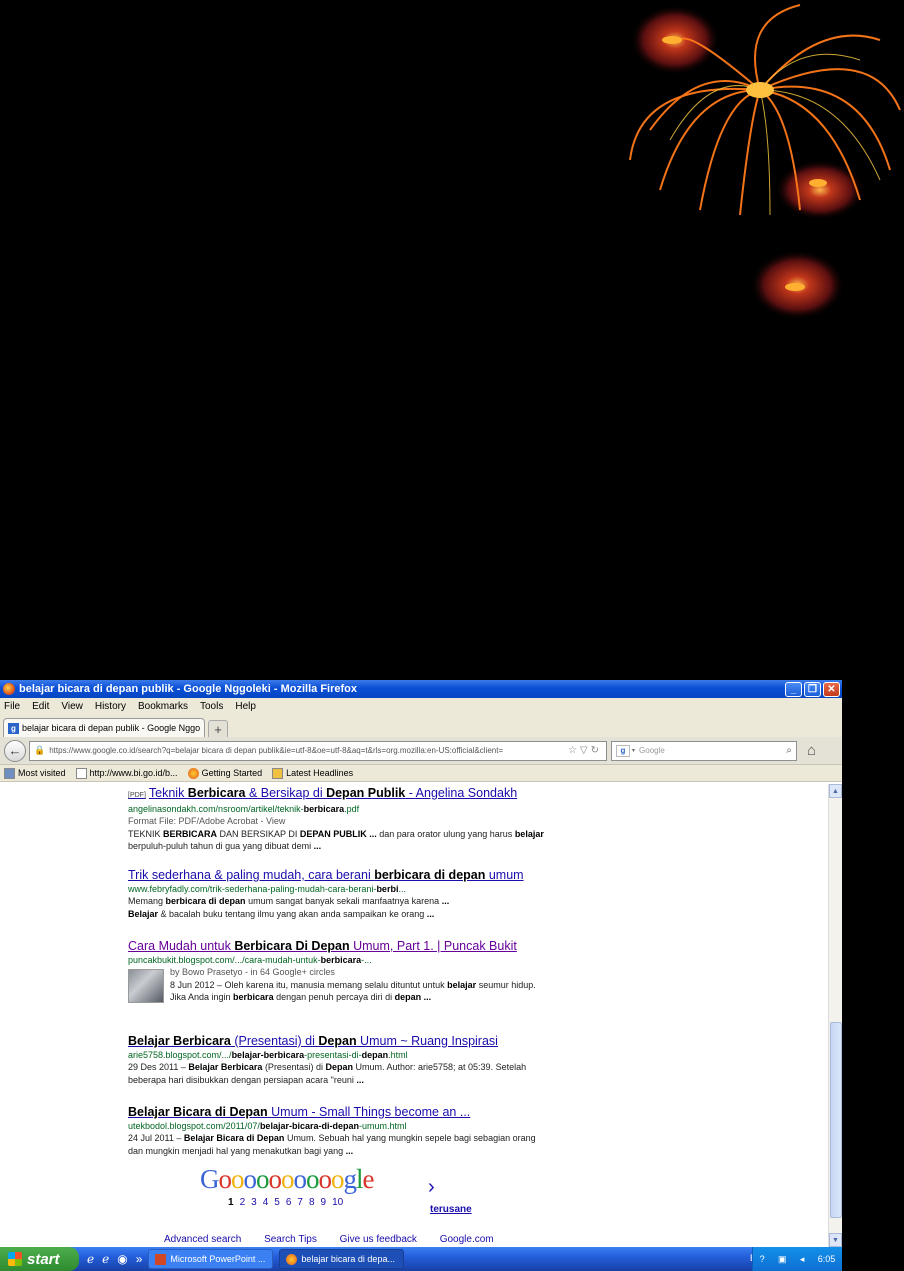  What do you see at coordinates (110, 706) in the screenshot?
I see `menu-history: History` at bounding box center [110, 706].